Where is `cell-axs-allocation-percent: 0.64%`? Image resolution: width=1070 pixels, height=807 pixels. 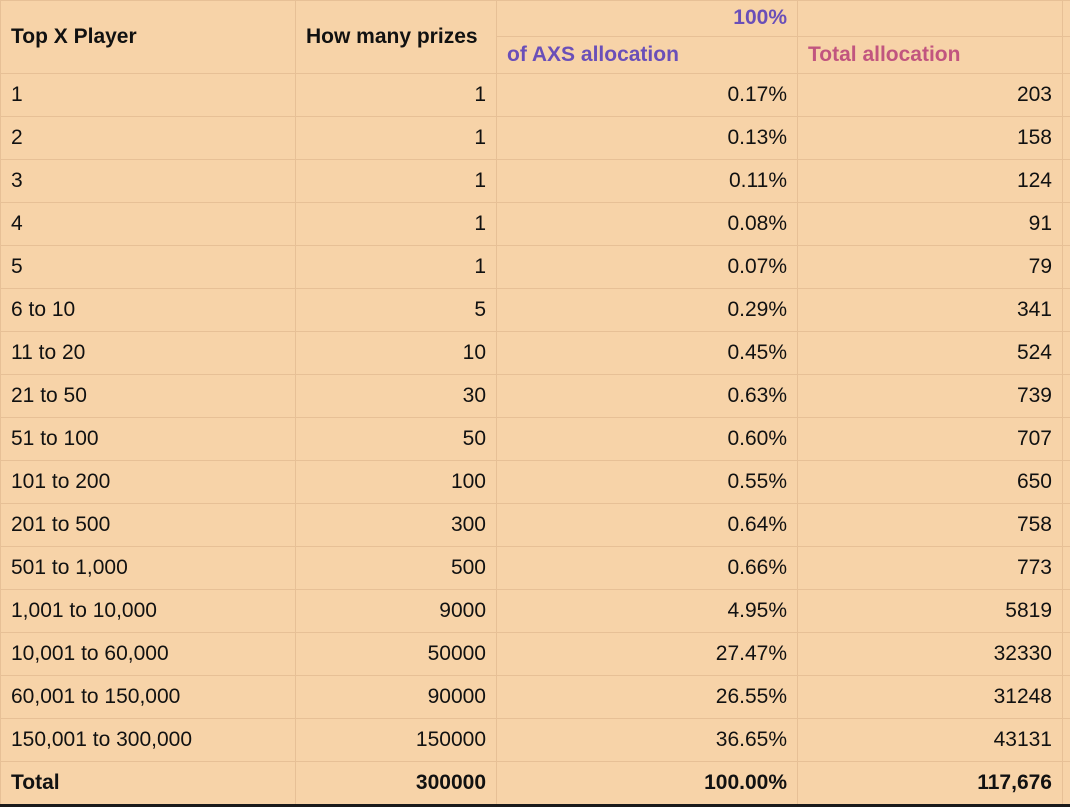
cell-axs-allocation-percent: 0.64% is located at coordinates (647, 525).